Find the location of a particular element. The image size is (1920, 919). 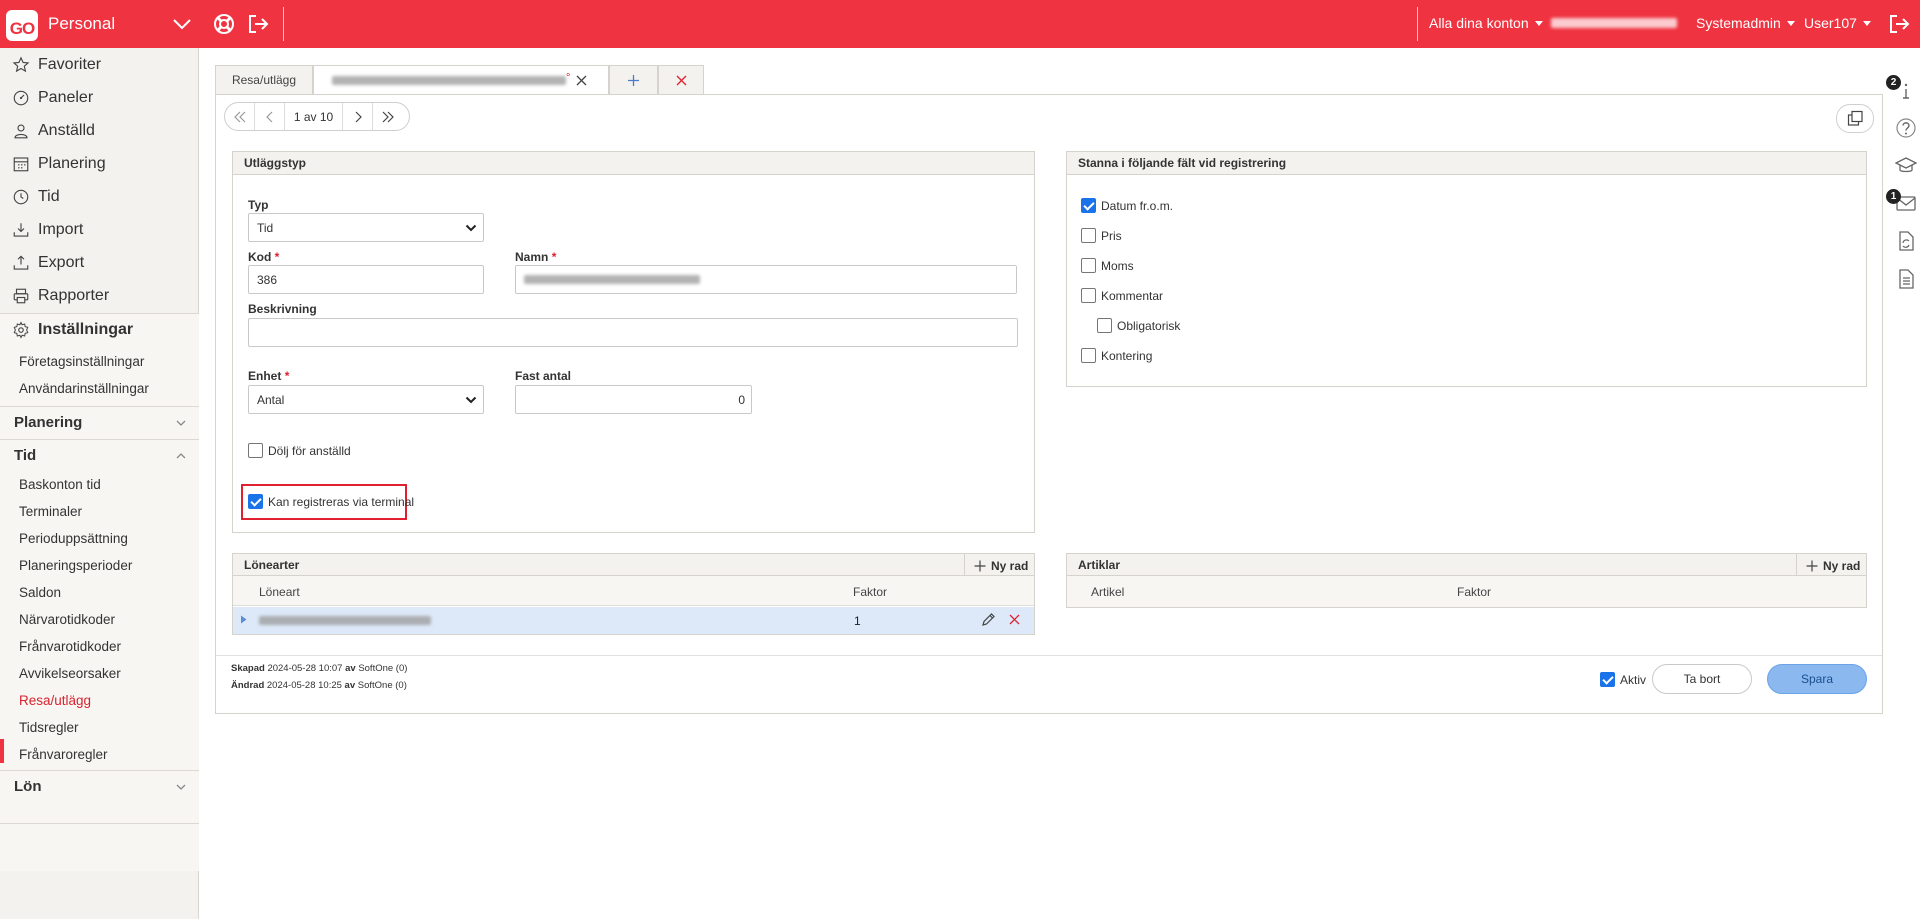

chevron-left-icon is located at coordinates (268, 116).